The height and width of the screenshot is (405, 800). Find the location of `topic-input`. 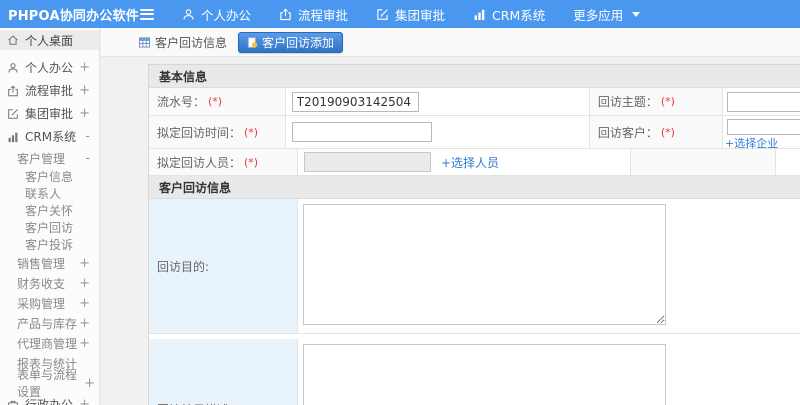

topic-input is located at coordinates (763, 101).